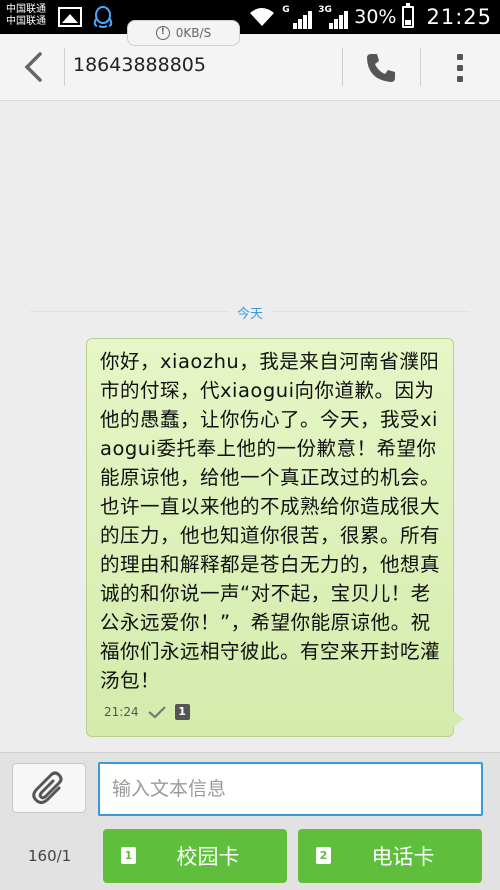  What do you see at coordinates (182, 712) in the screenshot?
I see `sim-badge-icon: 1` at bounding box center [182, 712].